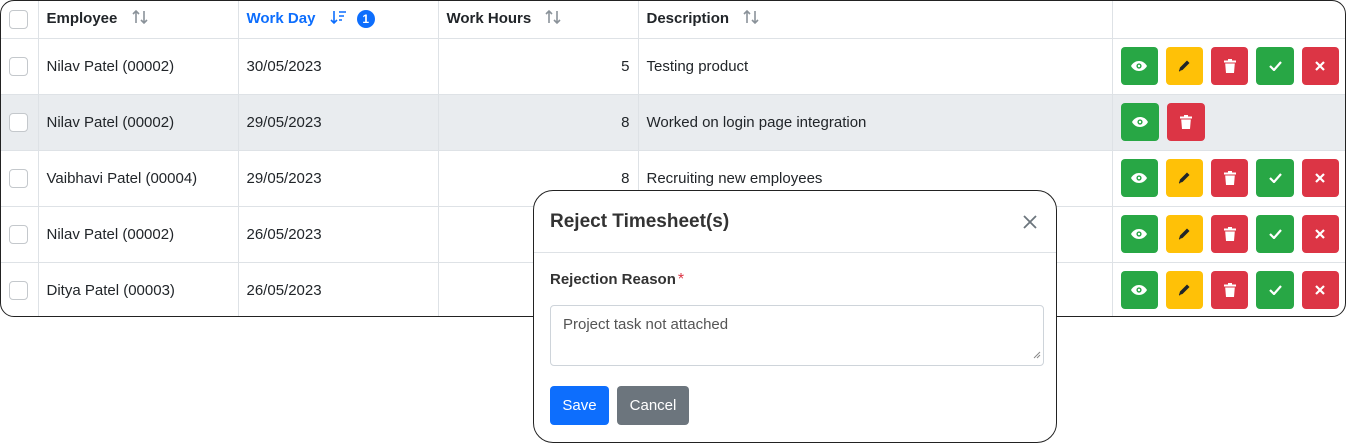  What do you see at coordinates (875, 20) in the screenshot?
I see `column-header-description: Description` at bounding box center [875, 20].